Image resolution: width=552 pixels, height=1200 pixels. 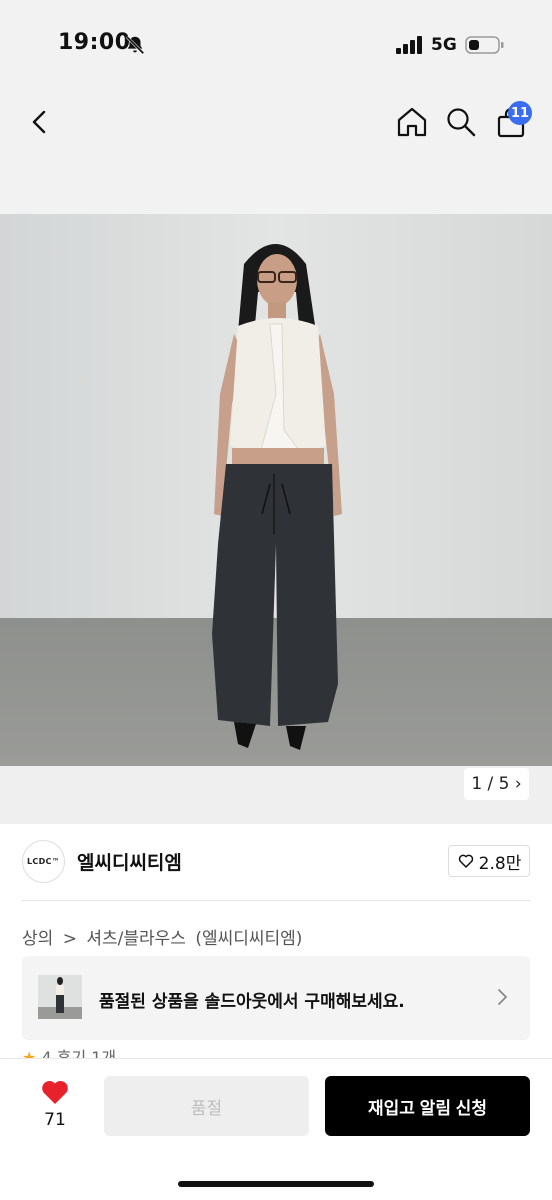 I want to click on network-type: 5G, so click(x=444, y=45).